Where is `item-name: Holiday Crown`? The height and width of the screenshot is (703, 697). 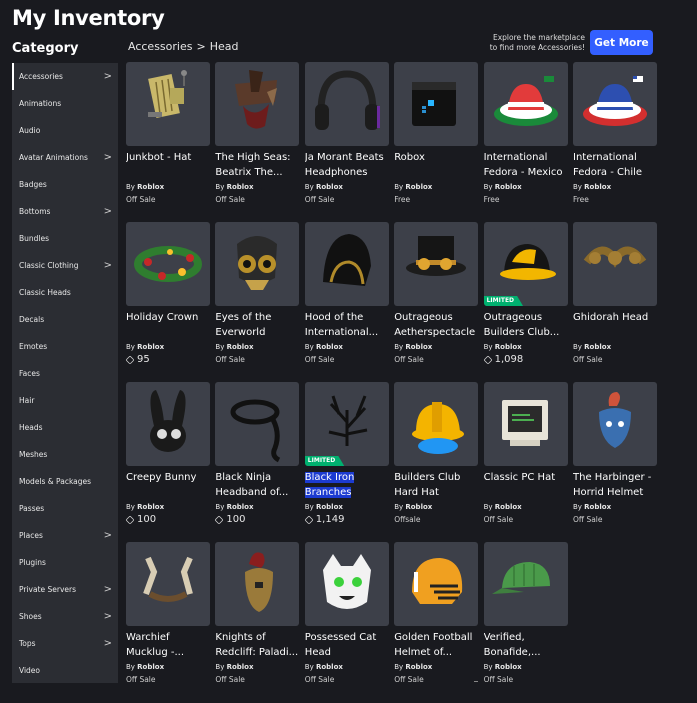
item-name: Holiday Crown is located at coordinates (168, 325).